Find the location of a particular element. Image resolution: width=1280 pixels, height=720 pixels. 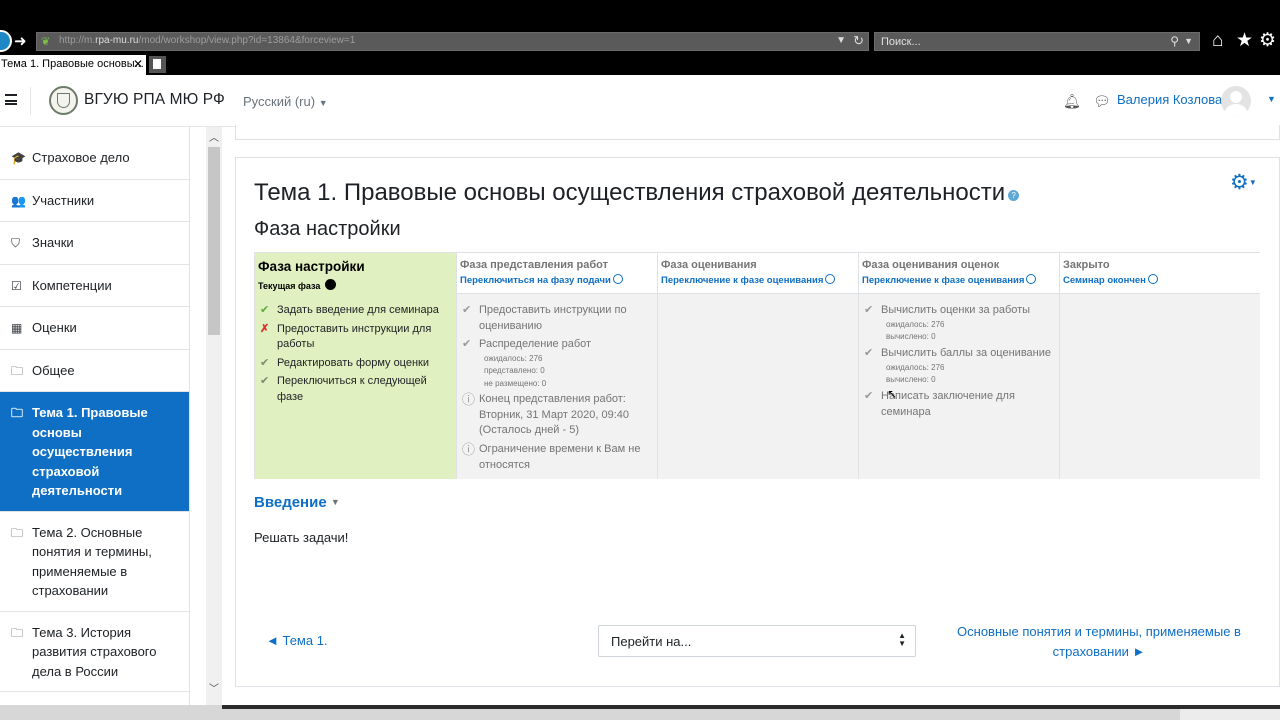

sidebar-item: ☑ Компетенции is located at coordinates (94, 285).